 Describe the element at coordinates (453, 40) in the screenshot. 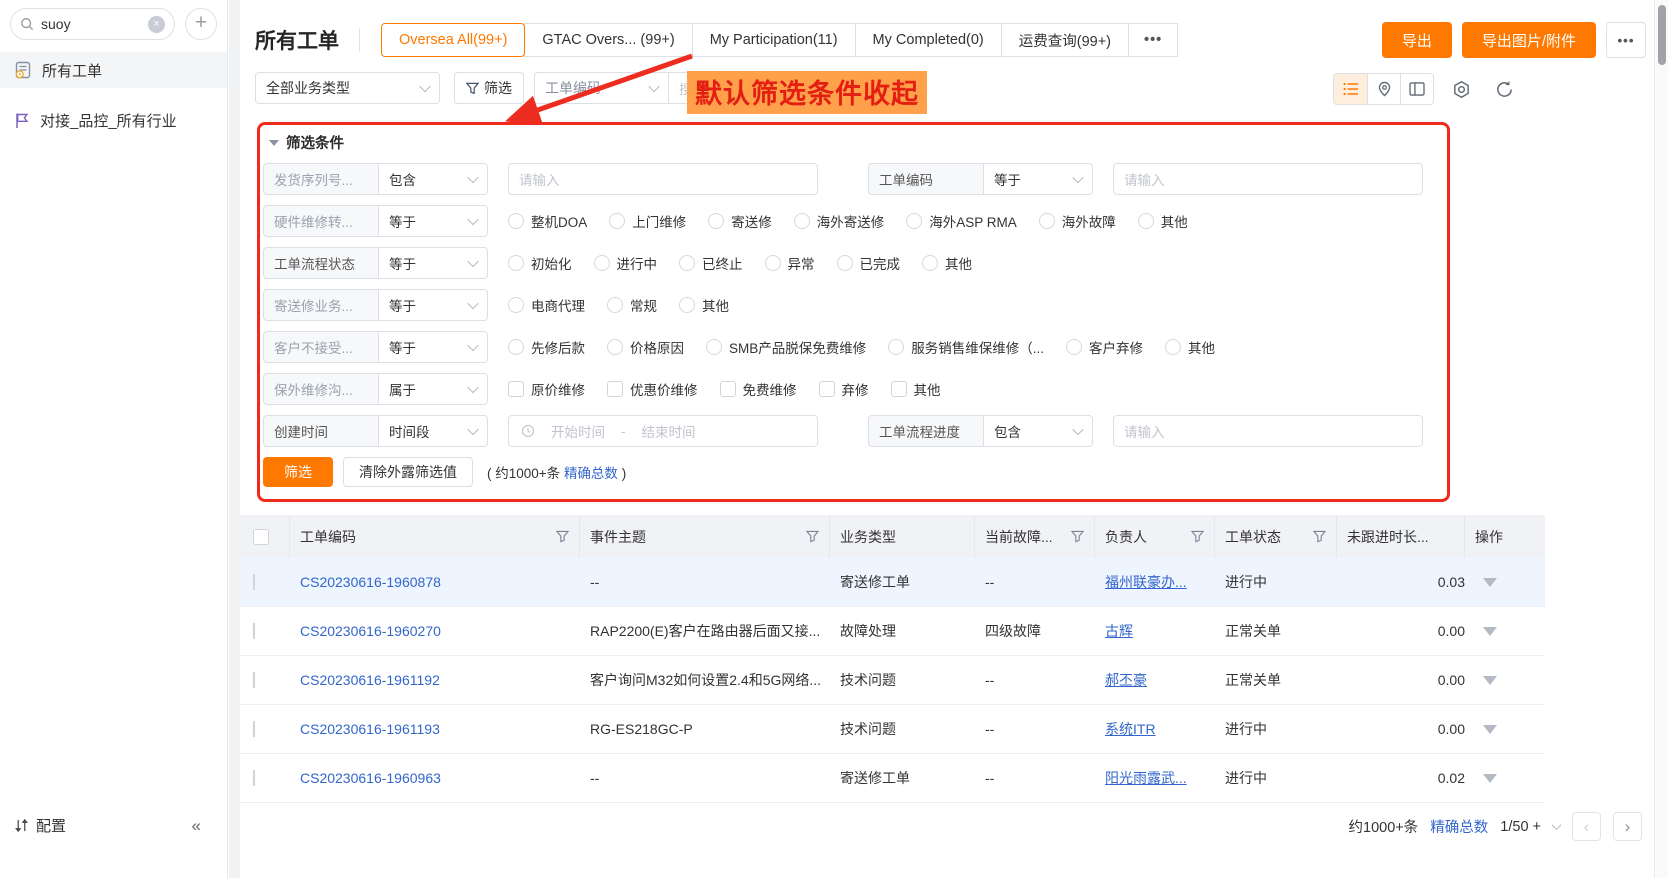

I see `tab-0: Oversea All(99+)` at that location.